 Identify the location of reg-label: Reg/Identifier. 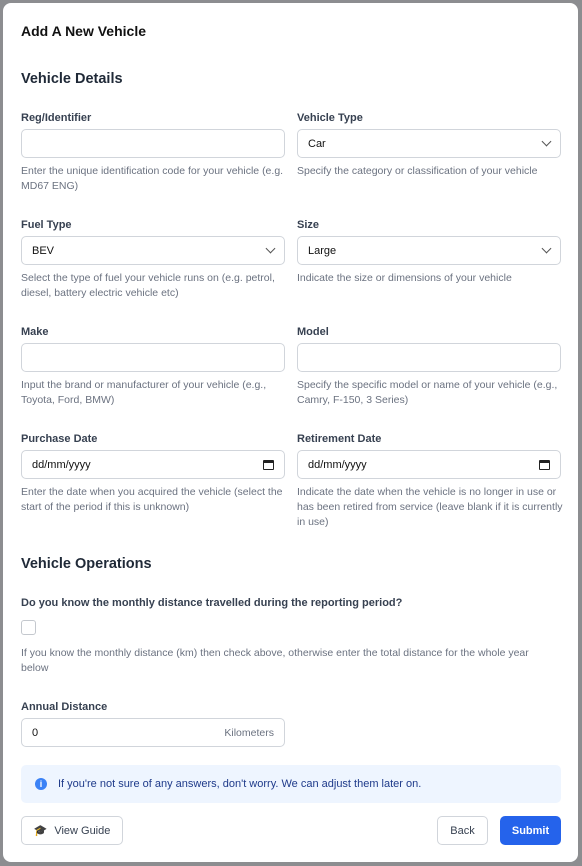
(56, 118).